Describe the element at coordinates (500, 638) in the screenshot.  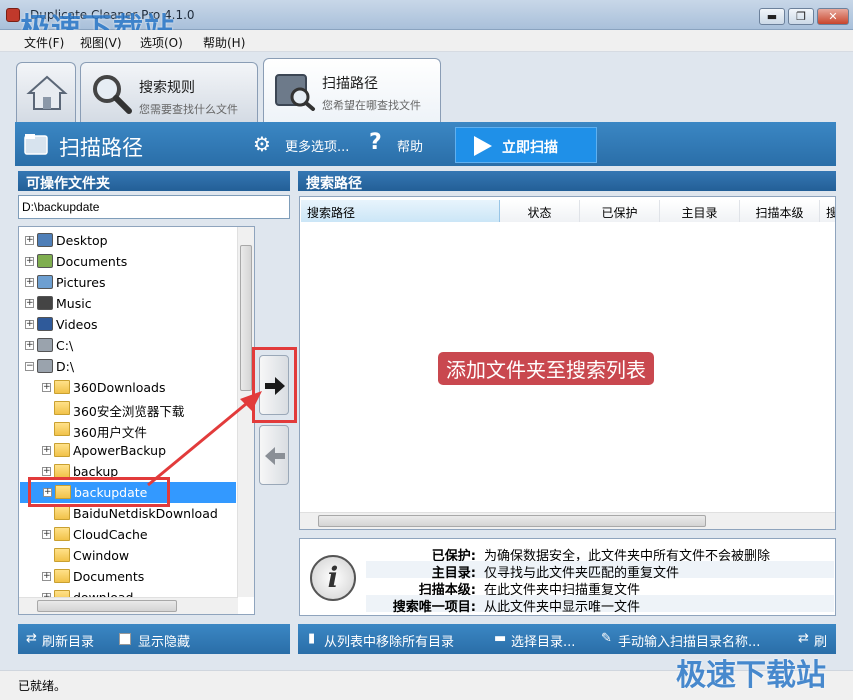
I see `folder-icon: ▬` at that location.